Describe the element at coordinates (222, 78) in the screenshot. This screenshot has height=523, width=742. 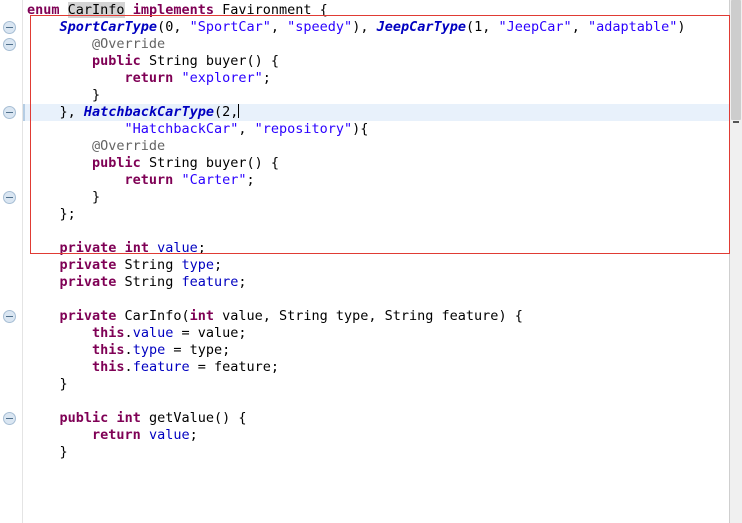
I see `code-token: "explorer"` at that location.